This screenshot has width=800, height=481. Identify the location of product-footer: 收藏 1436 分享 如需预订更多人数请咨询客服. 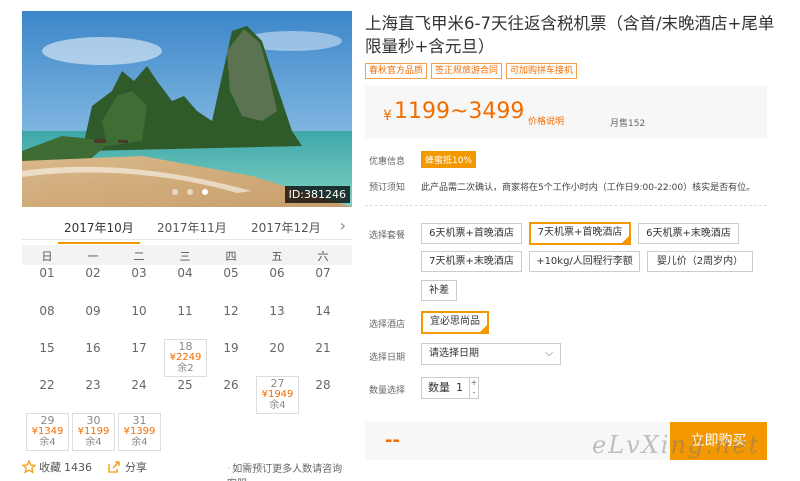
(187, 470).